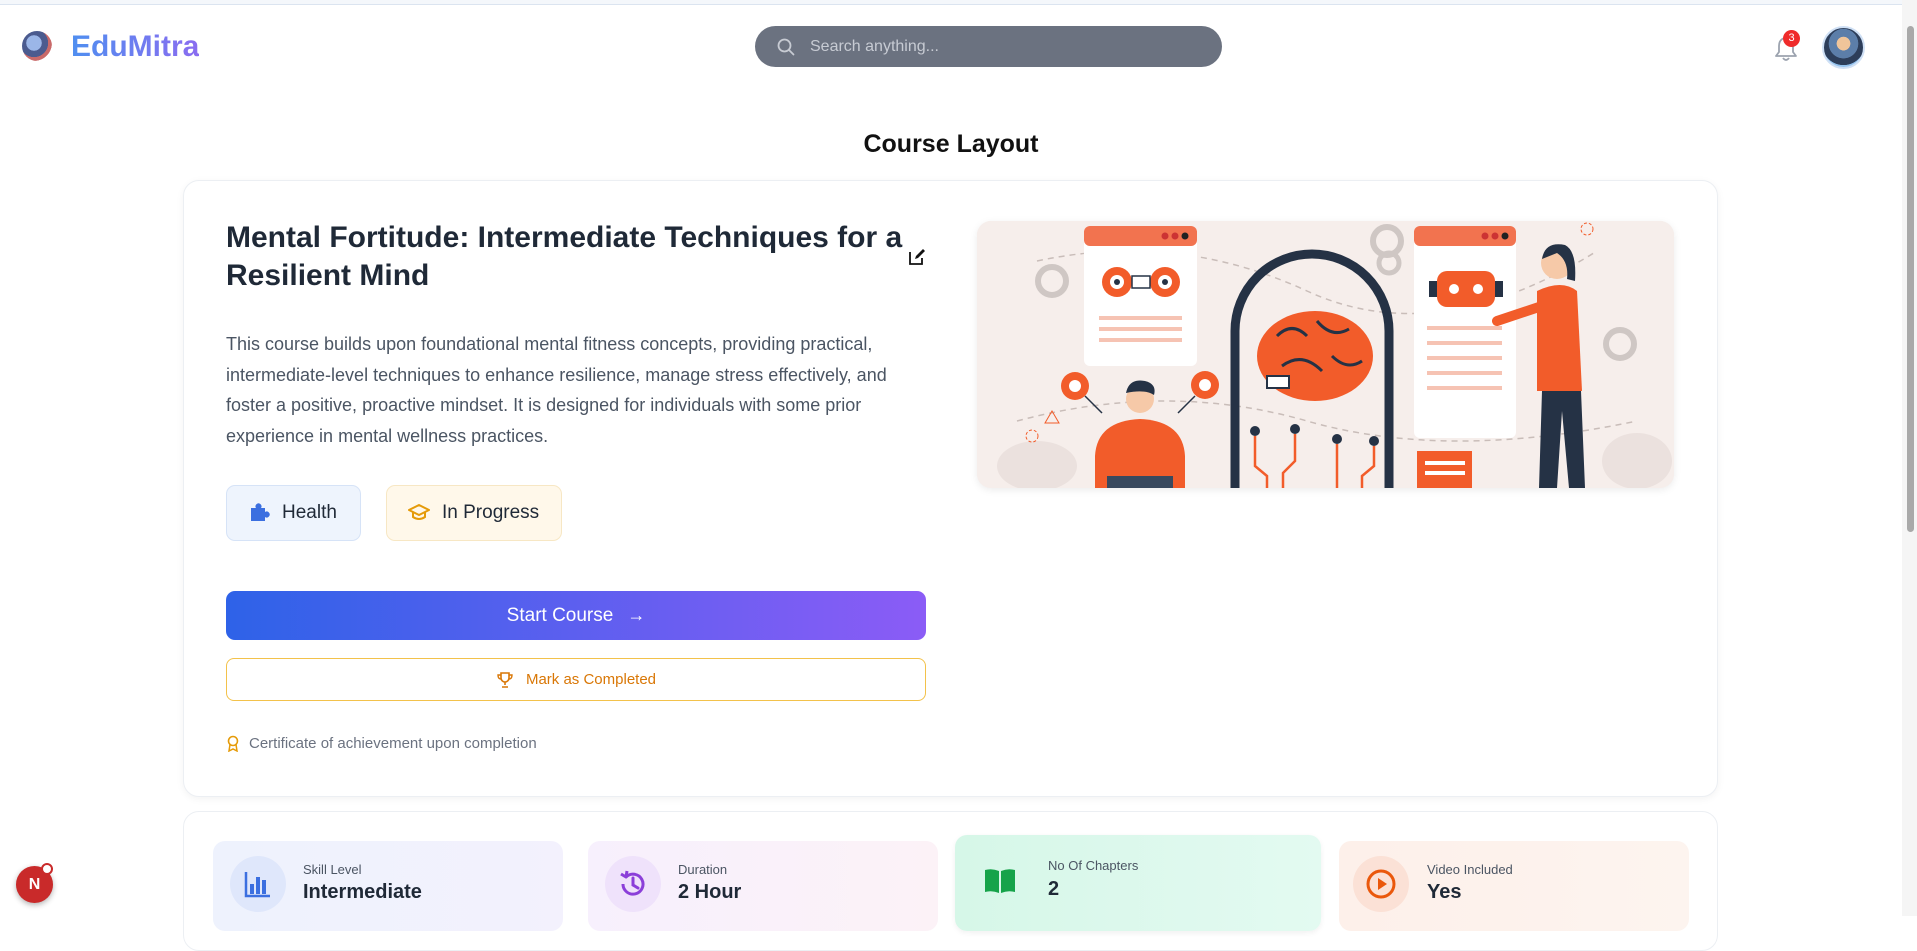 Image resolution: width=1917 pixels, height=951 pixels. I want to click on stat-skill-level: Skill Level Intermediate, so click(388, 886).